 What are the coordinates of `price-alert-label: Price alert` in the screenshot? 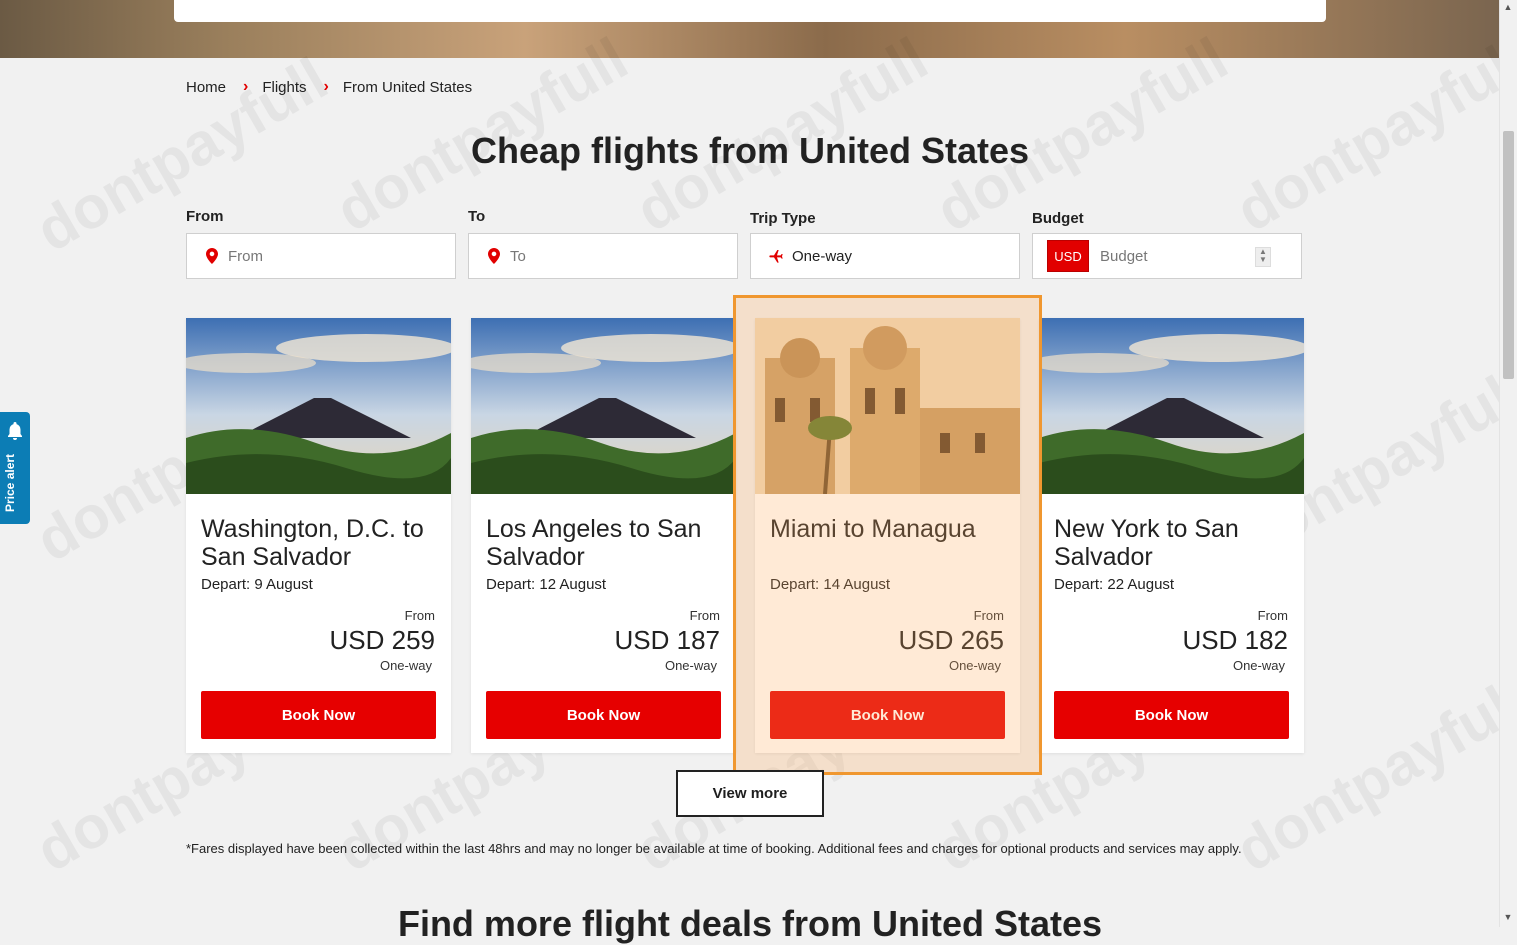 It's located at (10, 482).